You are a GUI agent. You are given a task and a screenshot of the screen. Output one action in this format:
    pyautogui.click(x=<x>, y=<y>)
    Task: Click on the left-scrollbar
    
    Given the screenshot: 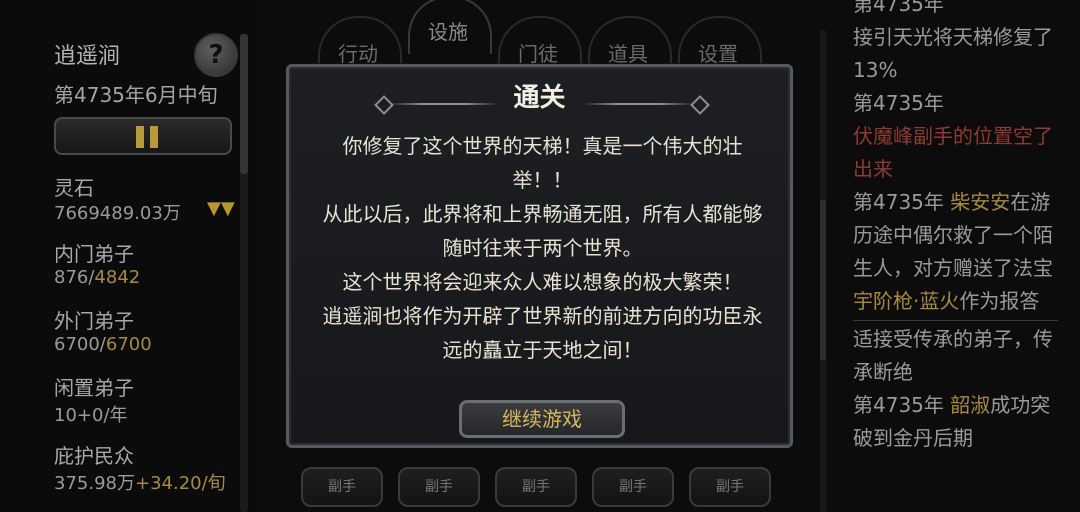 What is the action you would take?
    pyautogui.click(x=244, y=273)
    